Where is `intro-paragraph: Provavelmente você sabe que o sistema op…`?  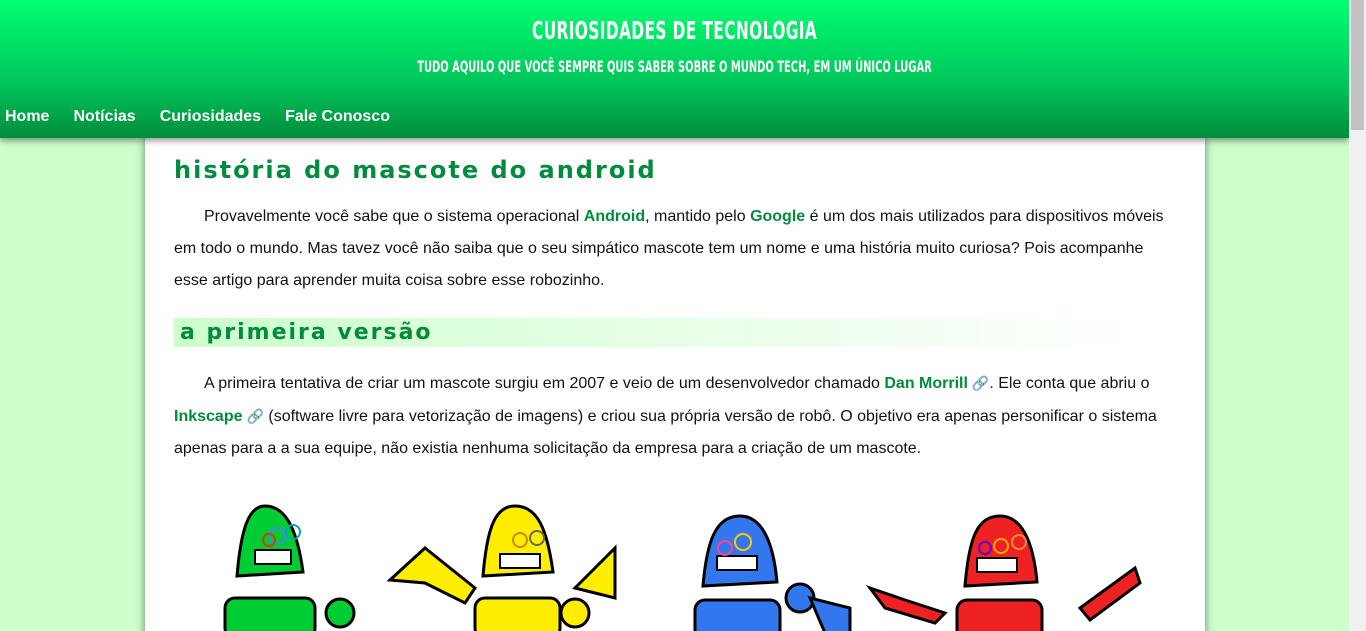
intro-paragraph: Provavelmente você sabe que o sistema op… is located at coordinates (674, 249).